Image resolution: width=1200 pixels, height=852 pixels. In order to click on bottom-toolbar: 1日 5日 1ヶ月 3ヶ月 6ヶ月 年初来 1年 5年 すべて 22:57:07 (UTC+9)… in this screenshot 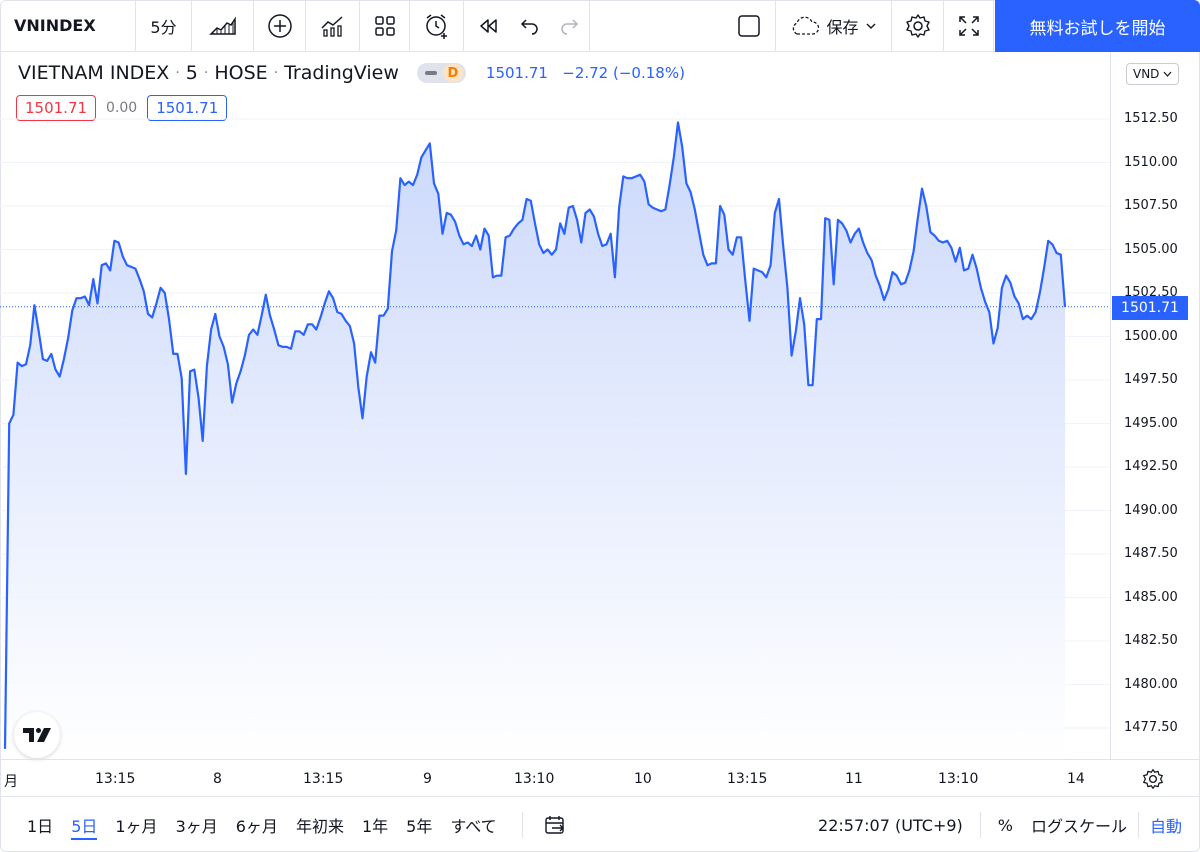, I will do `click(600, 825)`.